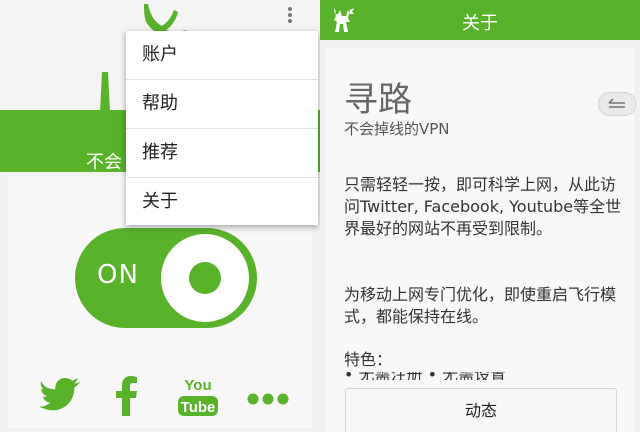  What do you see at coordinates (104, 162) in the screenshot?
I see `slogan-text: 不会` at bounding box center [104, 162].